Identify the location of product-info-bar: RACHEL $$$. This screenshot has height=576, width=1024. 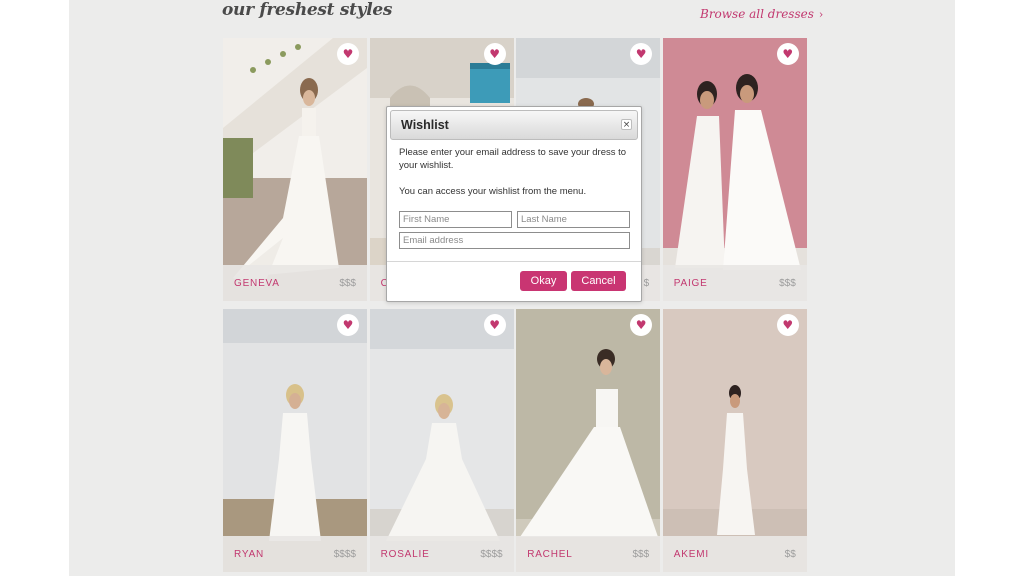
(588, 554).